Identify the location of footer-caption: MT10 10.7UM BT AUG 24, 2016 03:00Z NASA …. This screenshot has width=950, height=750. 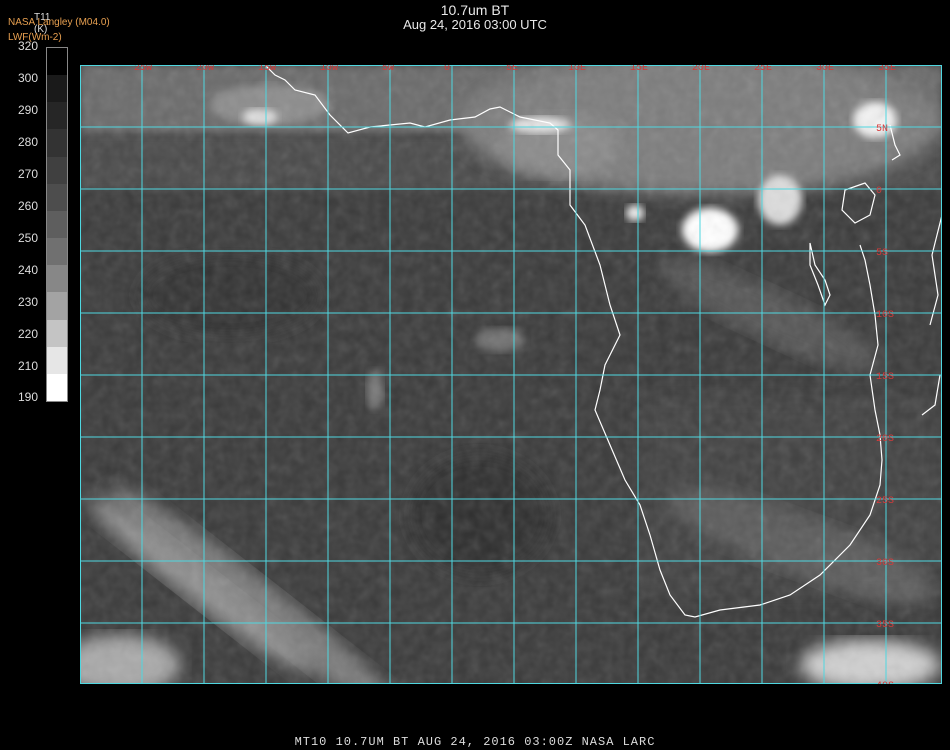
(475, 742).